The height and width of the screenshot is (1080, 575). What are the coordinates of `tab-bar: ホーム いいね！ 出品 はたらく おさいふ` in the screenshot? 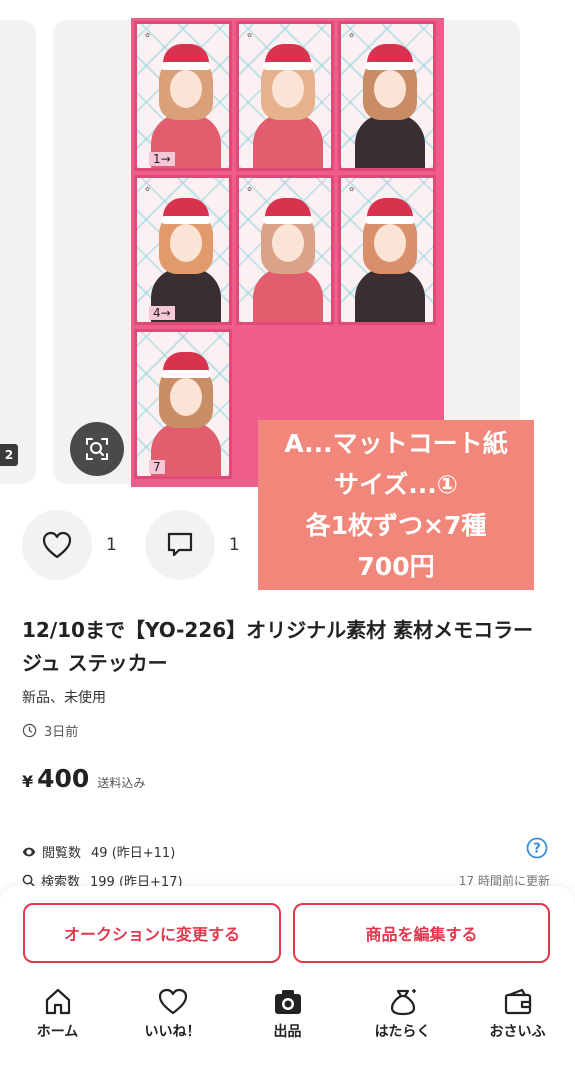 It's located at (287, 1021).